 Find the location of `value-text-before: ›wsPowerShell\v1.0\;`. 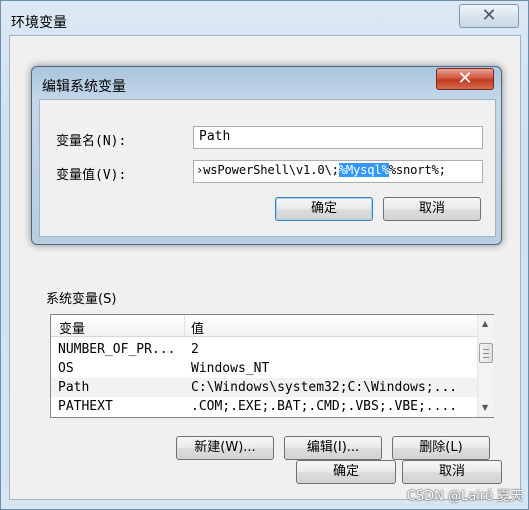

value-text-before: ›wsPowerShell\v1.0\; is located at coordinates (267, 170).